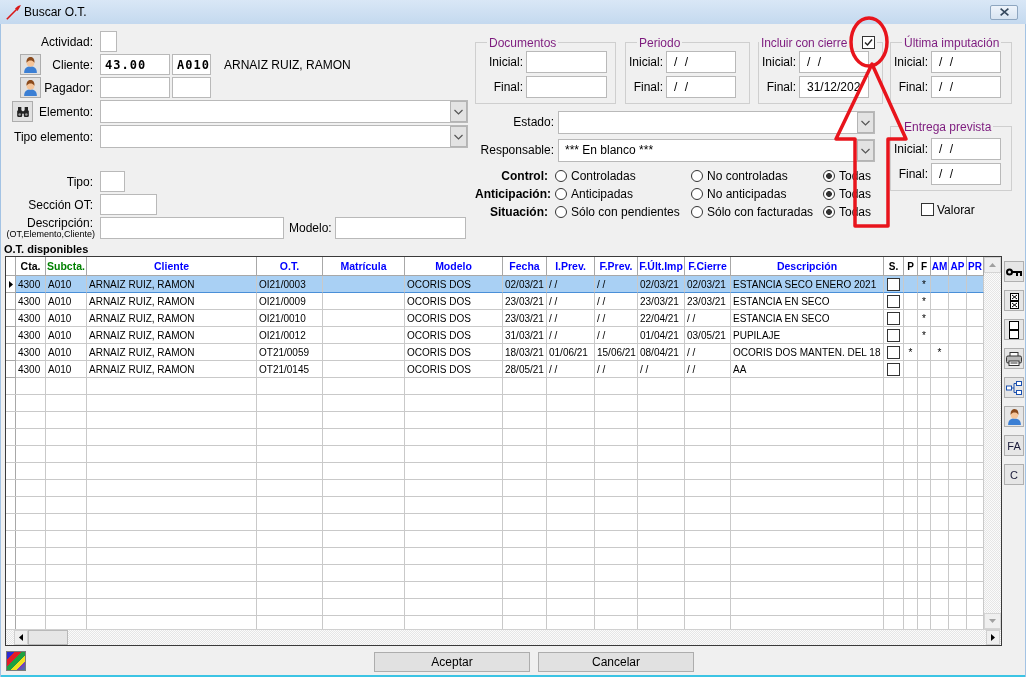  What do you see at coordinates (894, 266) in the screenshot?
I see `column-header: S.` at bounding box center [894, 266].